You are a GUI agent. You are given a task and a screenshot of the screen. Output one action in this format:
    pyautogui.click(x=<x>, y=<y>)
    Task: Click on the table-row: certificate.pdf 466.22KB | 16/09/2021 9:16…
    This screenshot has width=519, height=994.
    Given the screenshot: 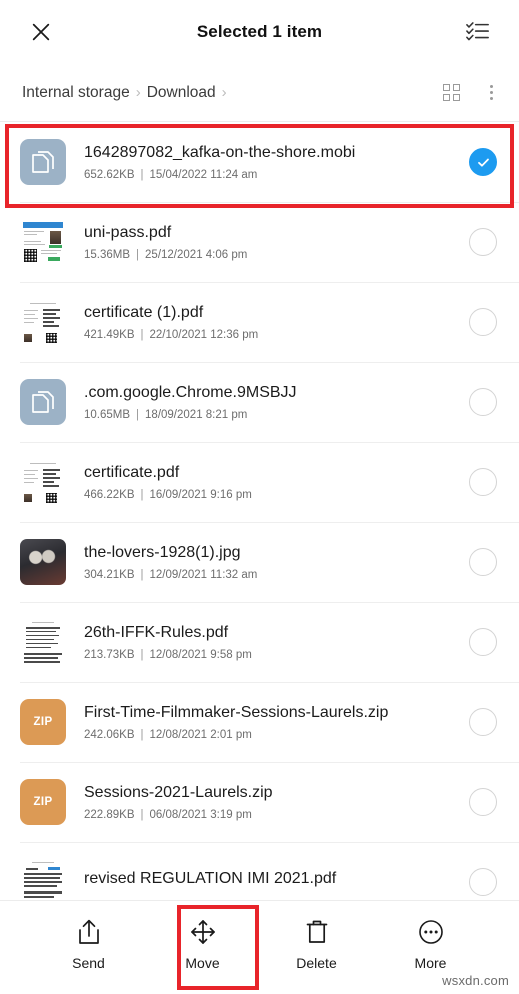 What is the action you would take?
    pyautogui.click(x=259, y=482)
    